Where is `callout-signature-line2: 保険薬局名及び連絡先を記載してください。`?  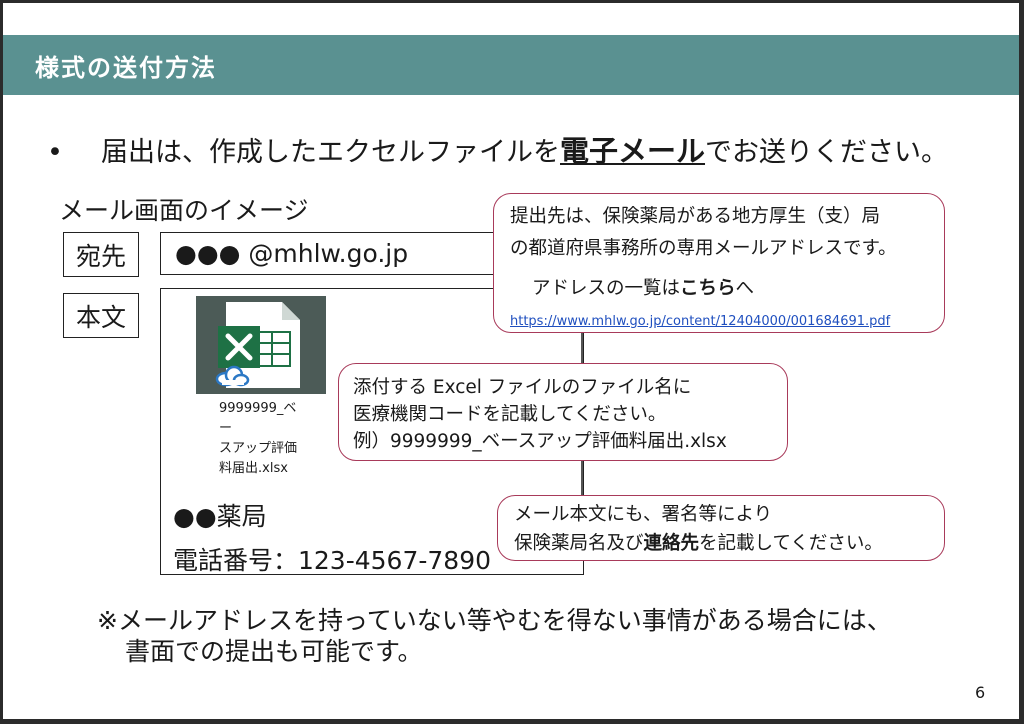
callout-signature-line2: 保険薬局名及び連絡先を記載してください。 is located at coordinates (698, 543).